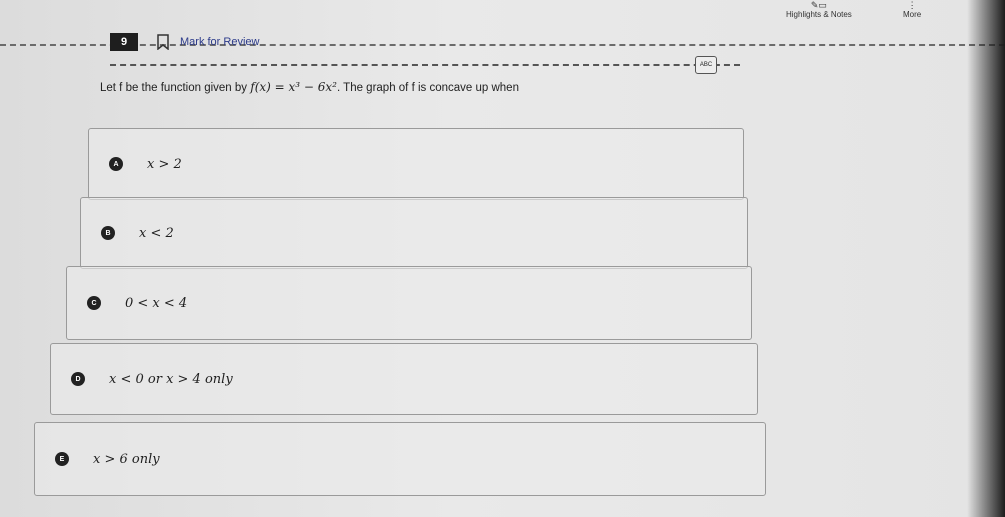 Image resolution: width=1005 pixels, height=517 pixels. Describe the element at coordinates (416, 164) in the screenshot. I see `answer-option-a: A x > 2` at that location.